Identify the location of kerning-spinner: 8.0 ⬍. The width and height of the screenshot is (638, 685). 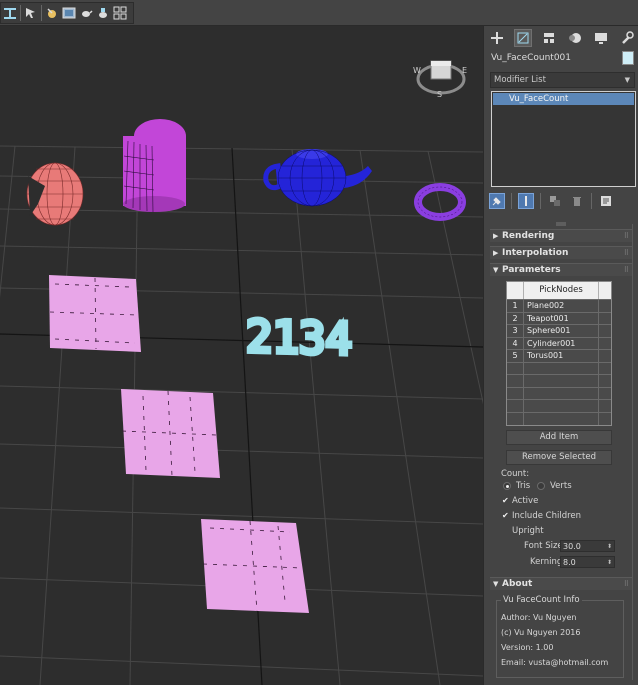
(587, 562).